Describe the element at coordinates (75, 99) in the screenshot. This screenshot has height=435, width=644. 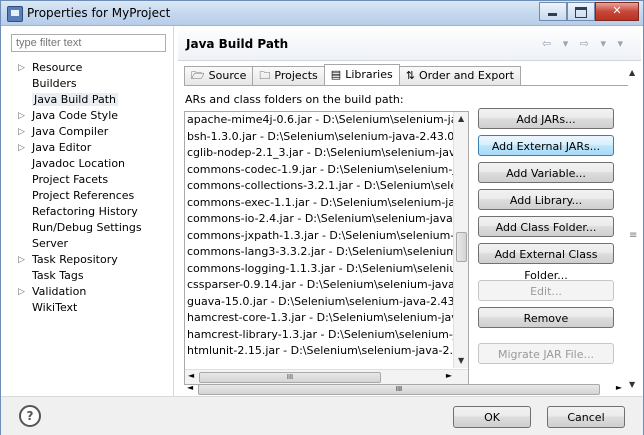
I see `tree-item-label: Java Build Path` at that location.